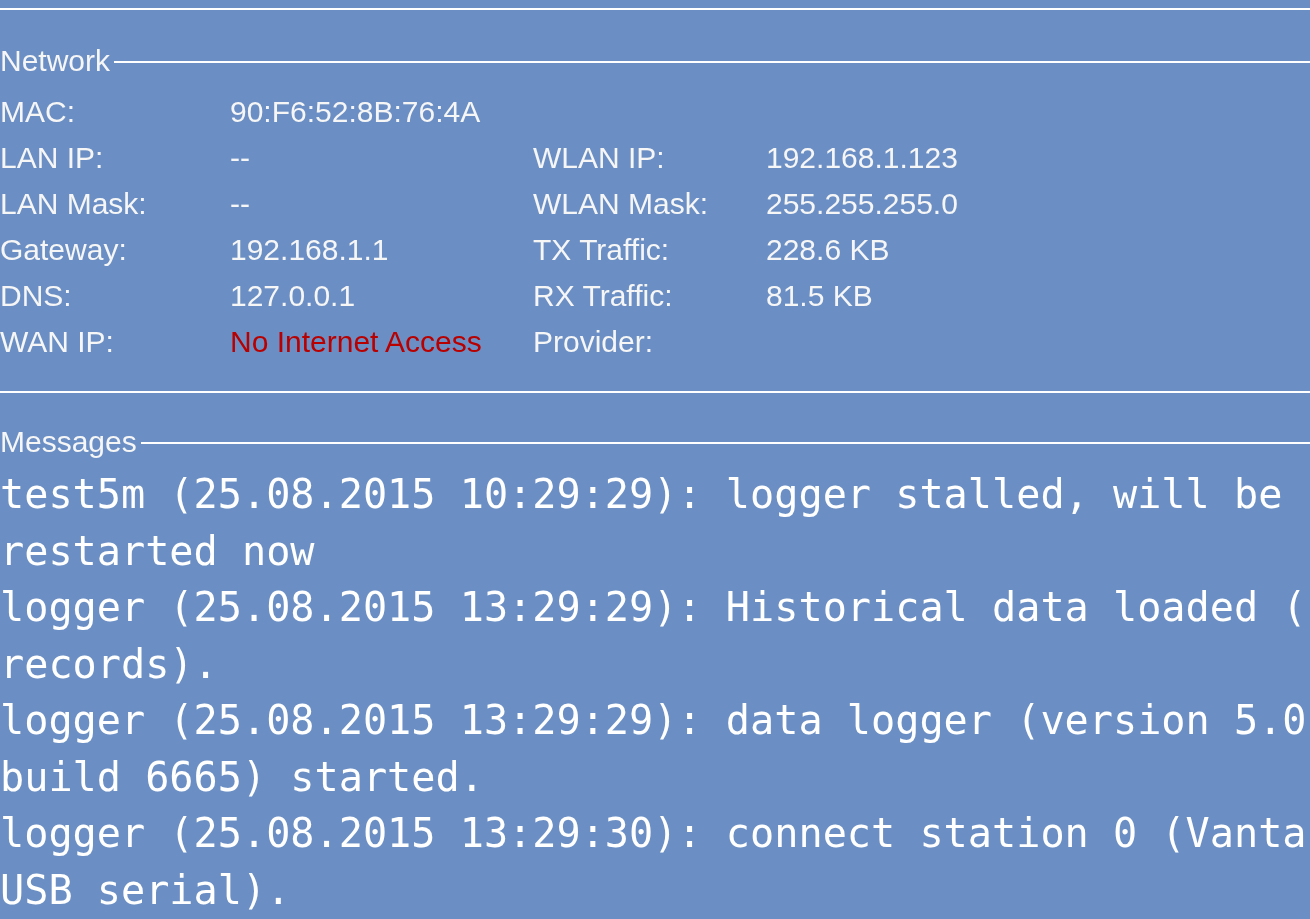  What do you see at coordinates (309, 250) in the screenshot?
I see `field-value: 192.168.1.1` at bounding box center [309, 250].